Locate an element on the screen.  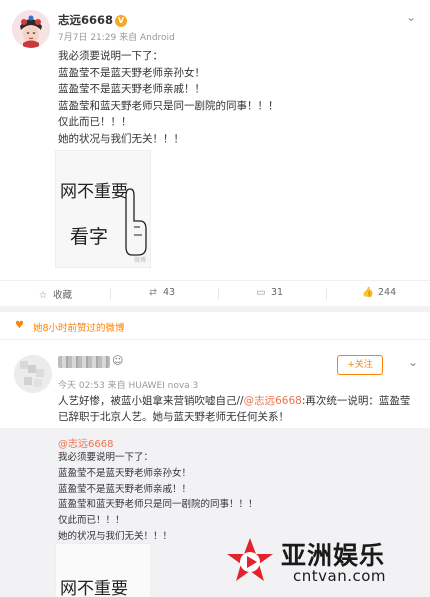
repost-button: ⇄ 43 is located at coordinates (161, 292).